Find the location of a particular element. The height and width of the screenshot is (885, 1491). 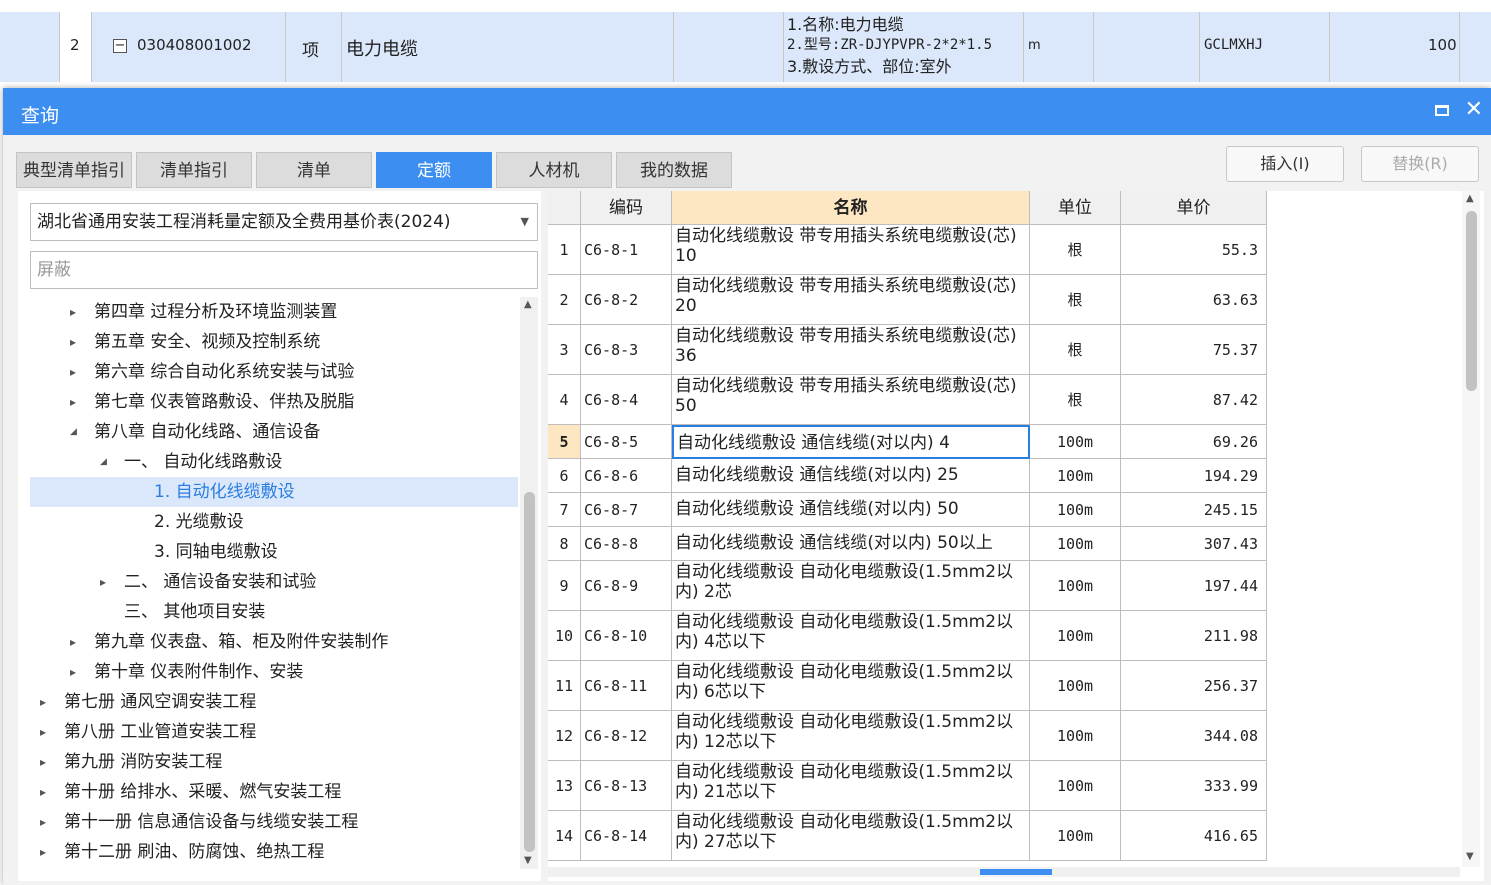

tree-item: ◢ 第八章 自动化线路、通信设备 is located at coordinates (274, 432).